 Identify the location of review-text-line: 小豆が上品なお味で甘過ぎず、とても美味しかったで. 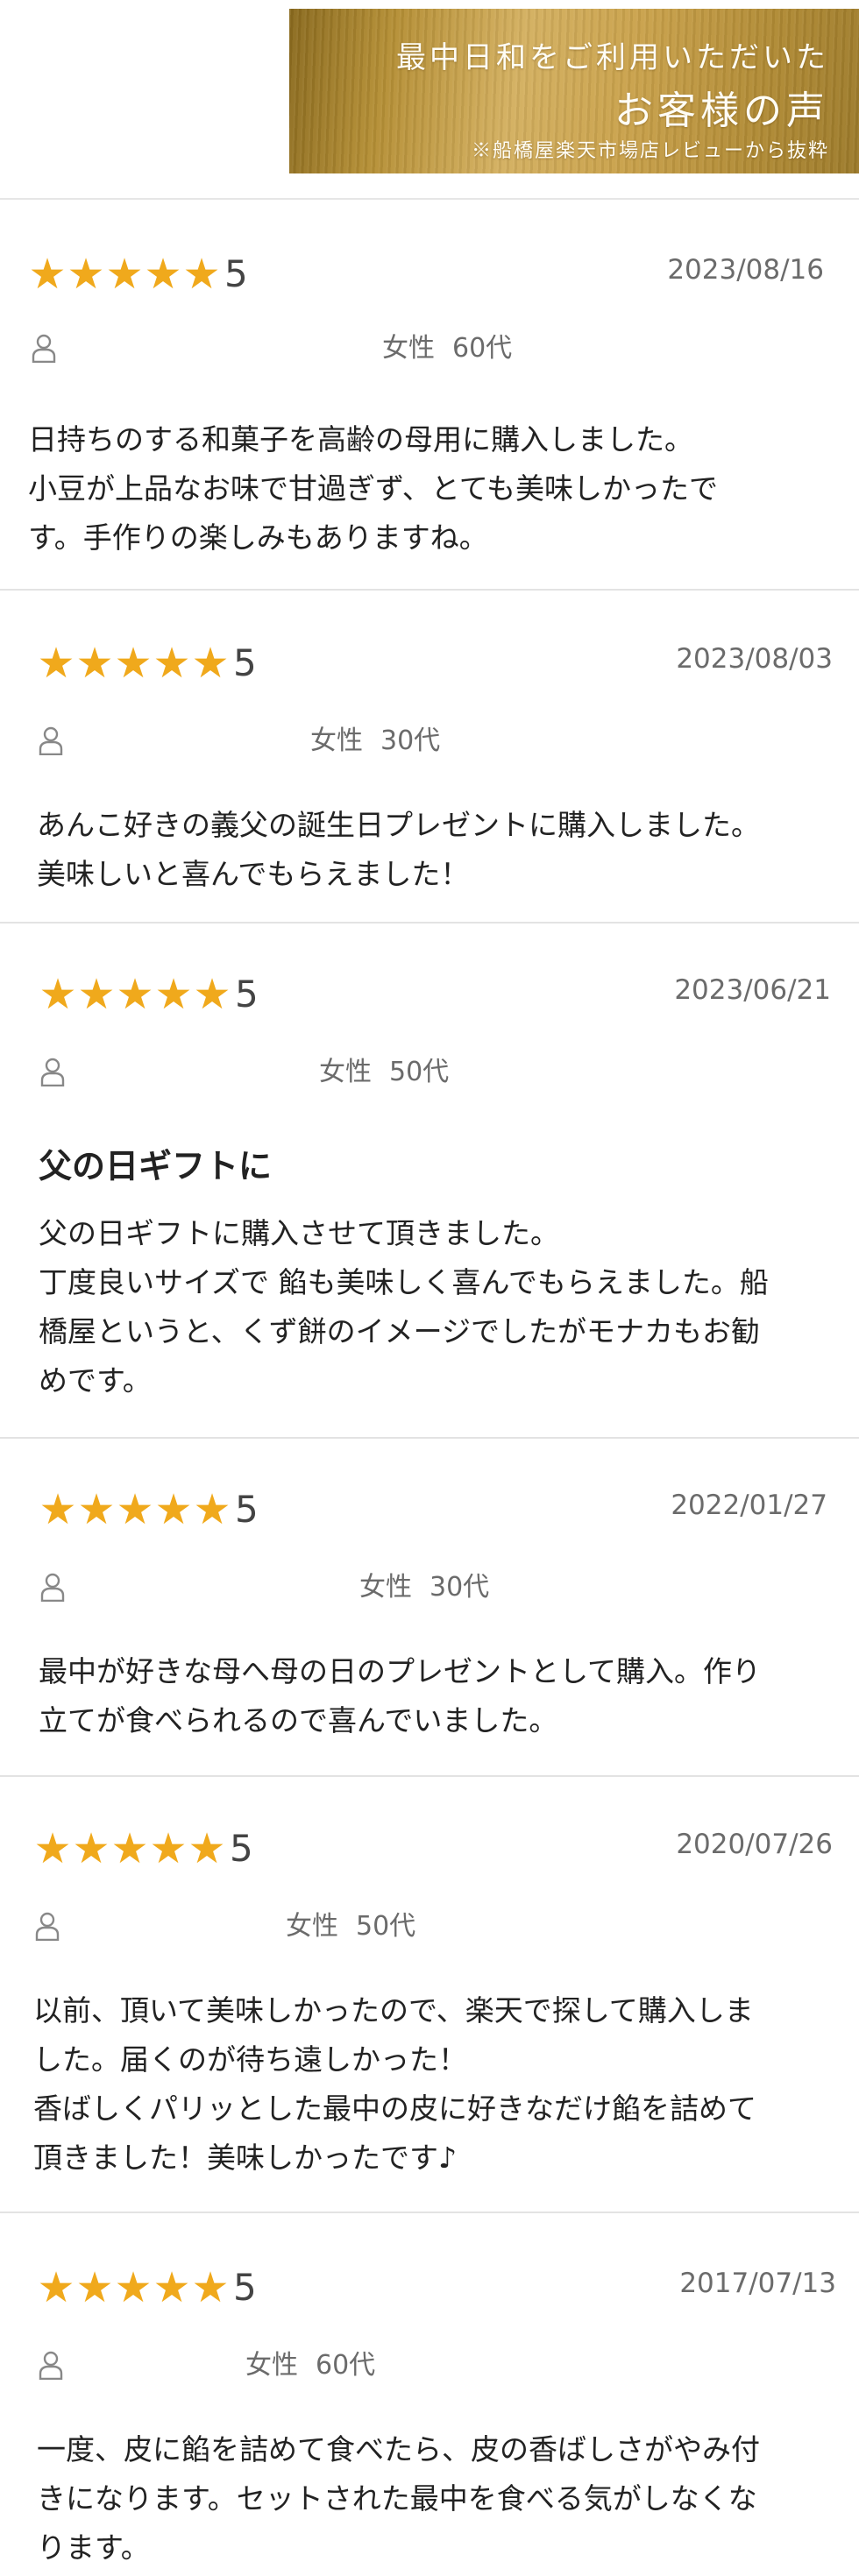
(373, 488).